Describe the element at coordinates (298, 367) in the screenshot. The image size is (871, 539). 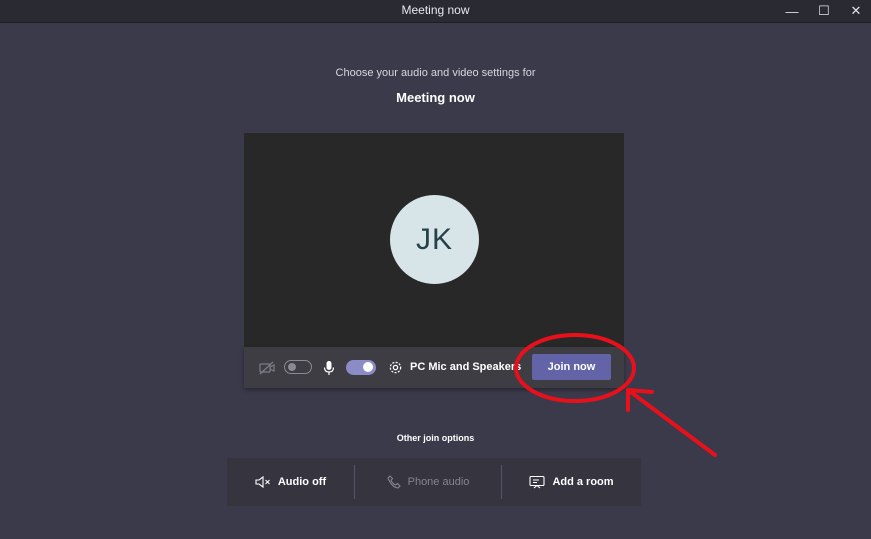
I see `camera-toggle` at that location.